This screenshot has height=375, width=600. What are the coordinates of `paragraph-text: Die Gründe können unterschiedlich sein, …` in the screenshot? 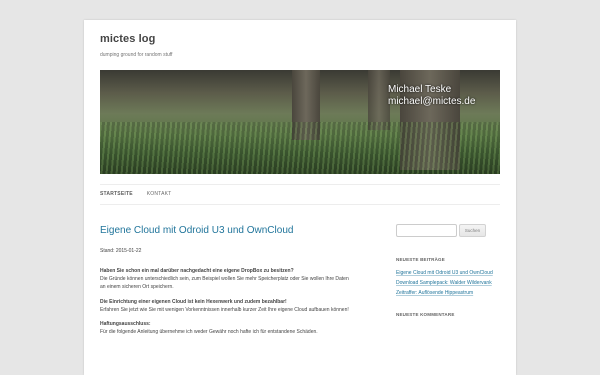 It's located at (224, 283).